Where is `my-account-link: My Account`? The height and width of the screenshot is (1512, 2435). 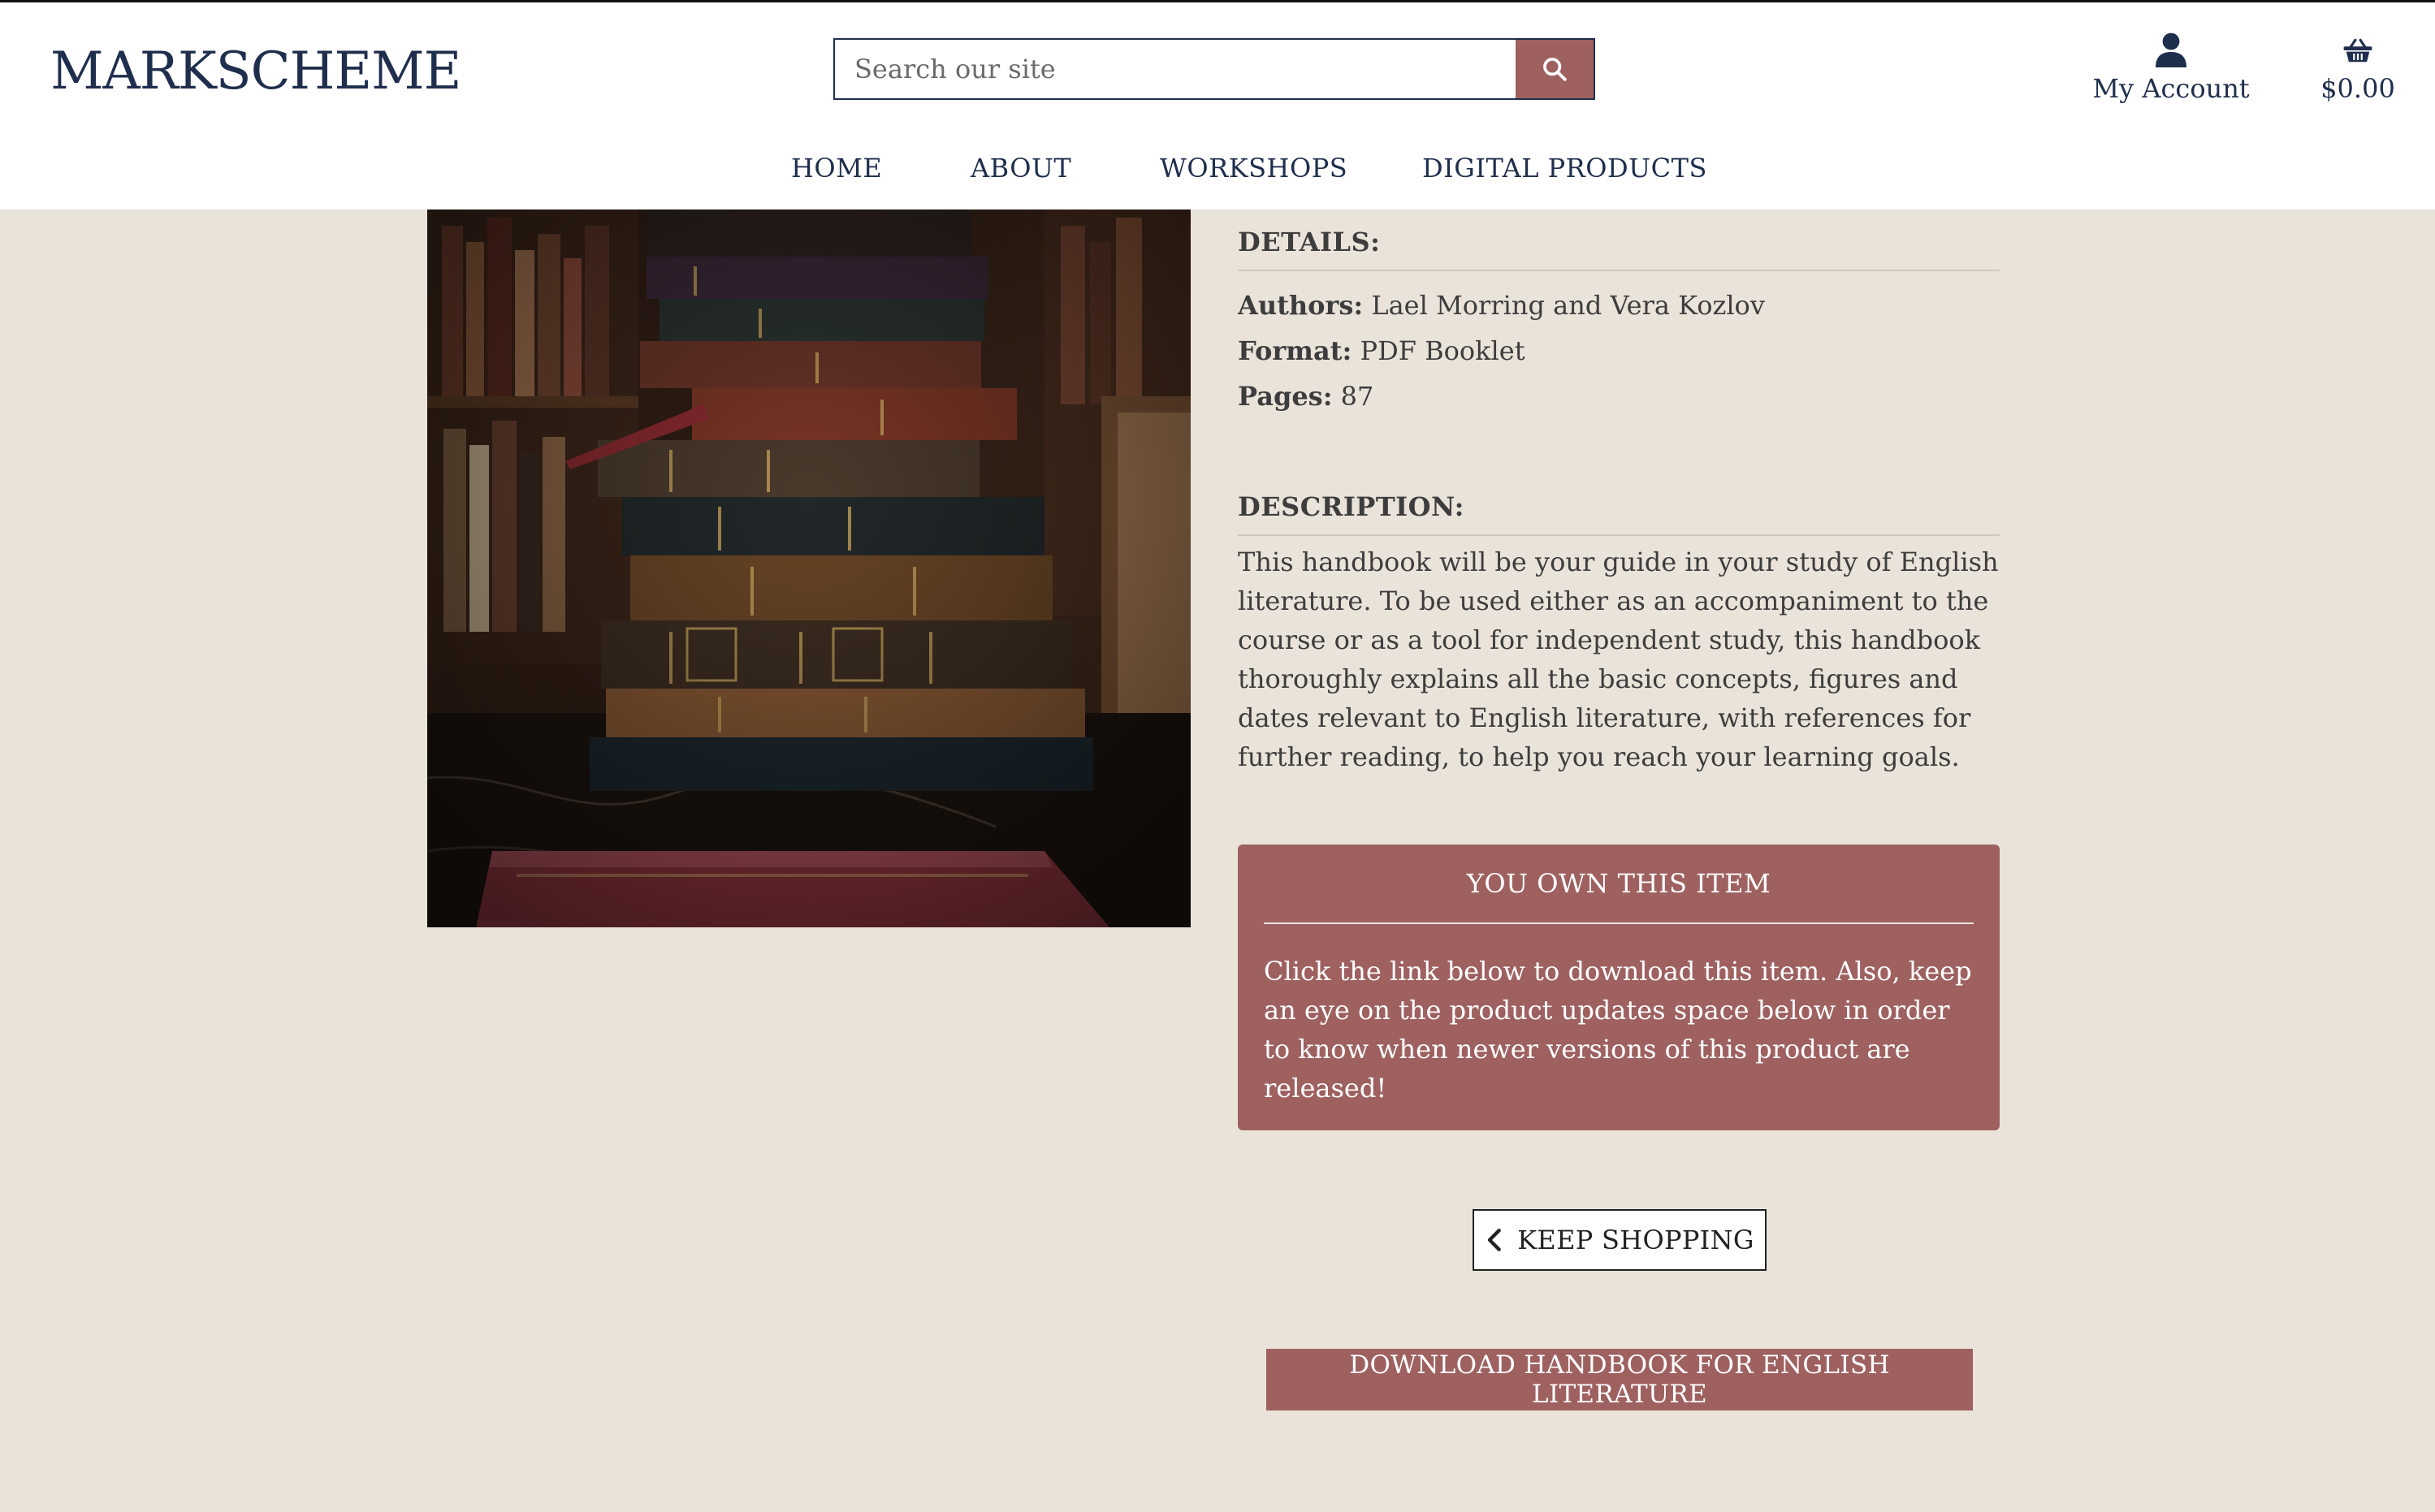 my-account-link: My Account is located at coordinates (2171, 68).